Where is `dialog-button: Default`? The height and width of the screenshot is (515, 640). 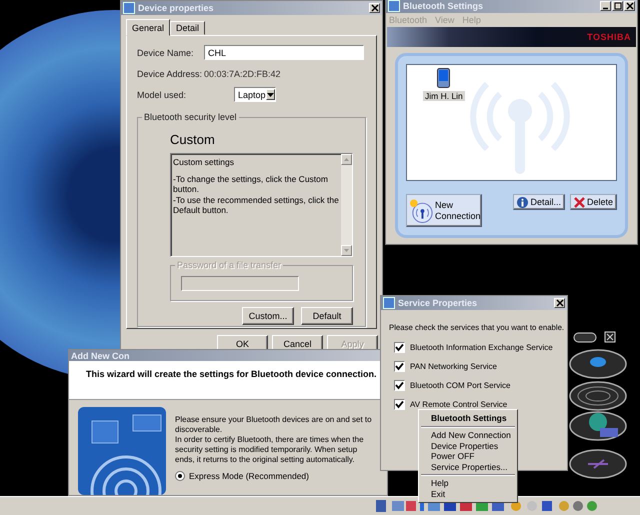 dialog-button: Default is located at coordinates (327, 316).